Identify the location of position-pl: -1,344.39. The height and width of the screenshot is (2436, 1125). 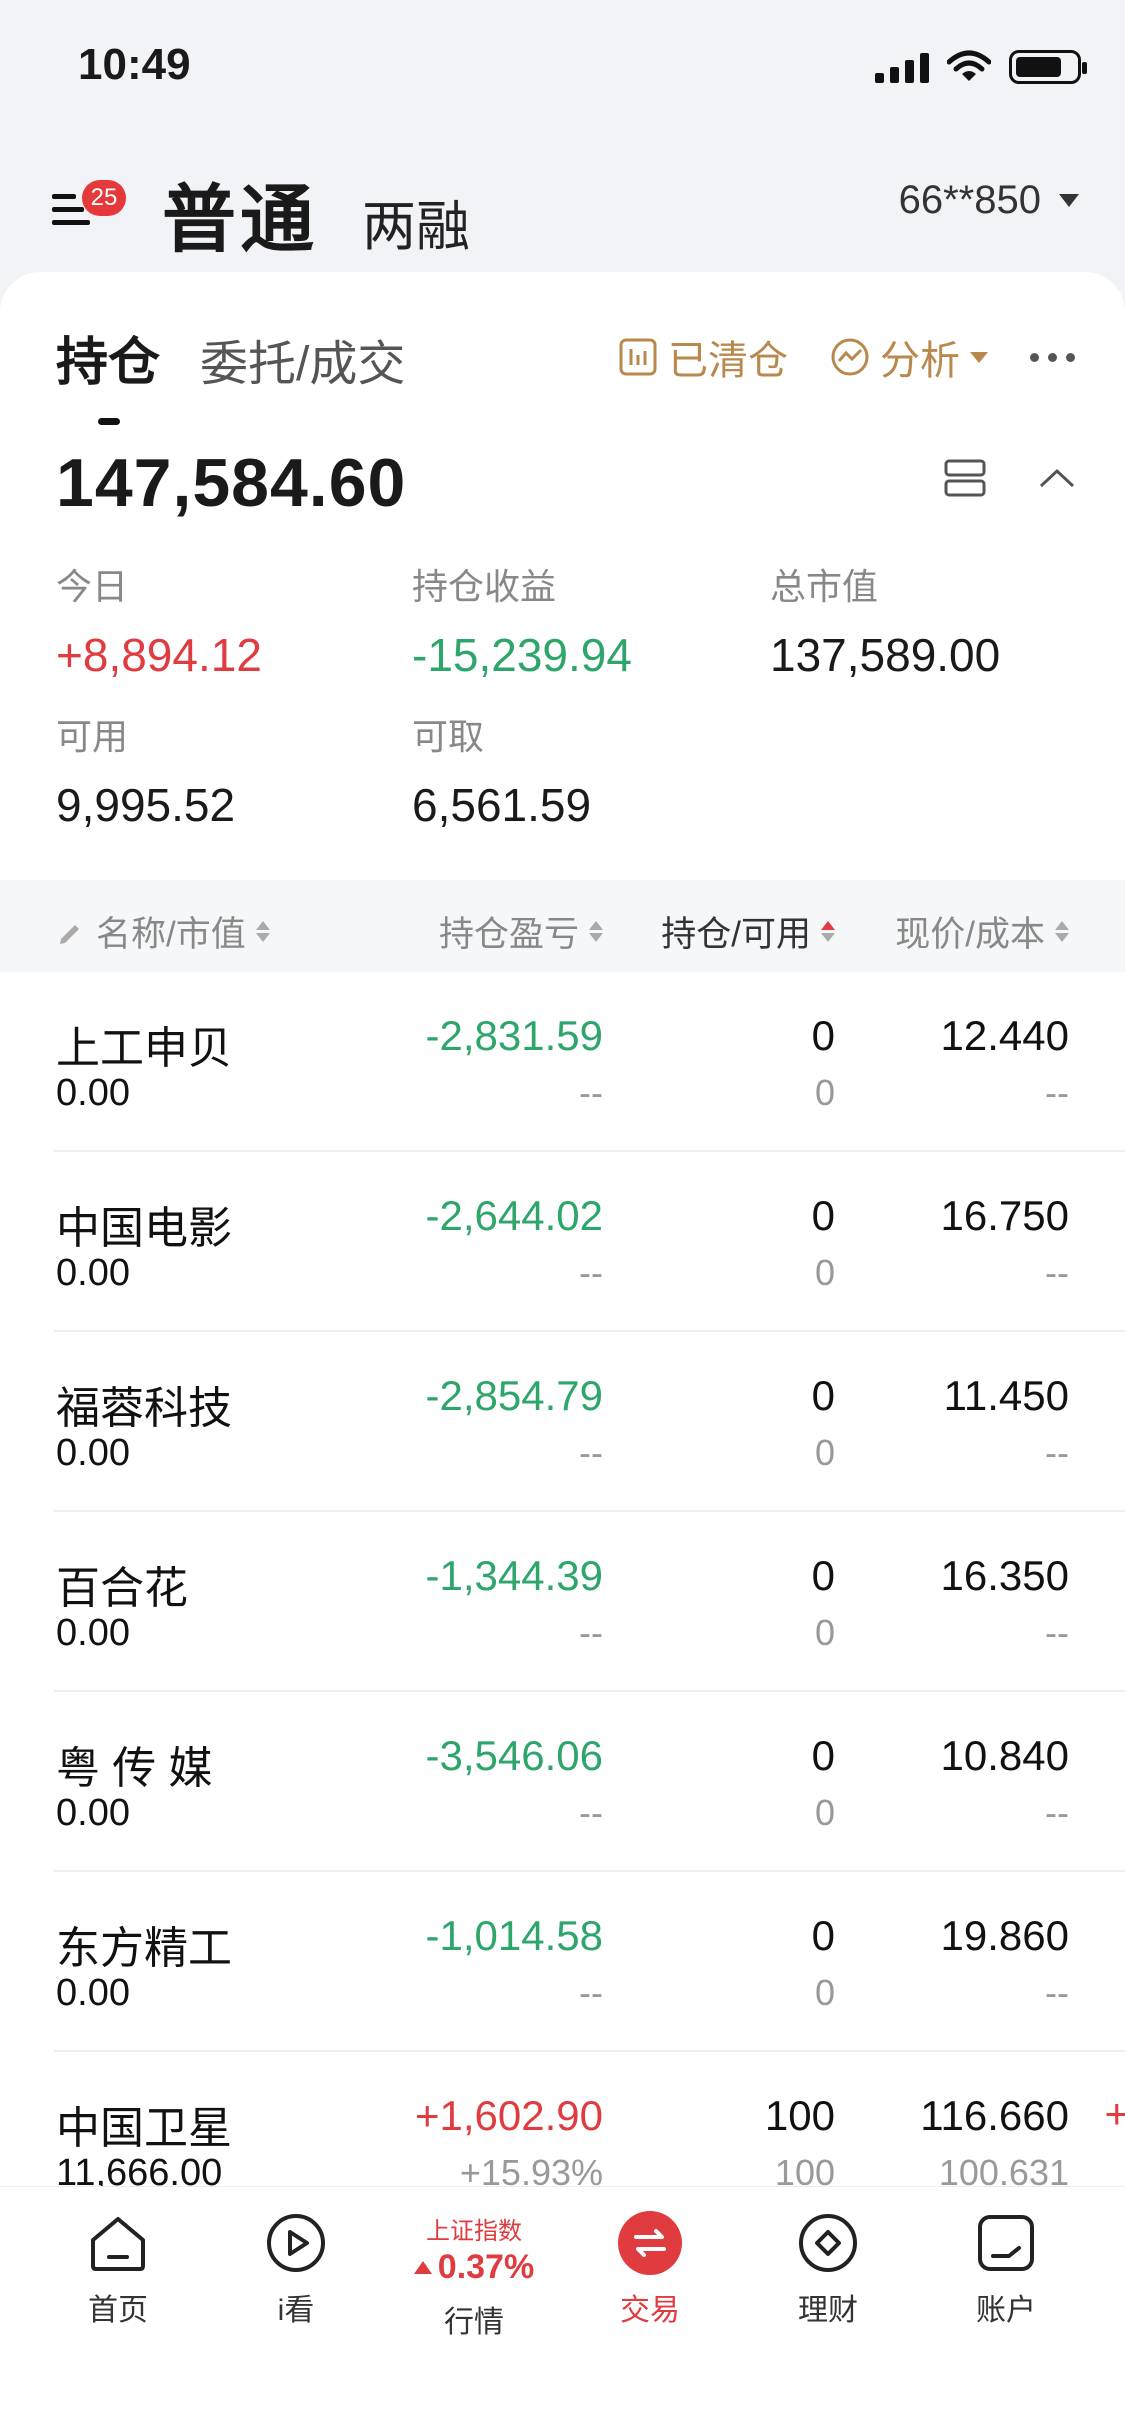
(514, 1575).